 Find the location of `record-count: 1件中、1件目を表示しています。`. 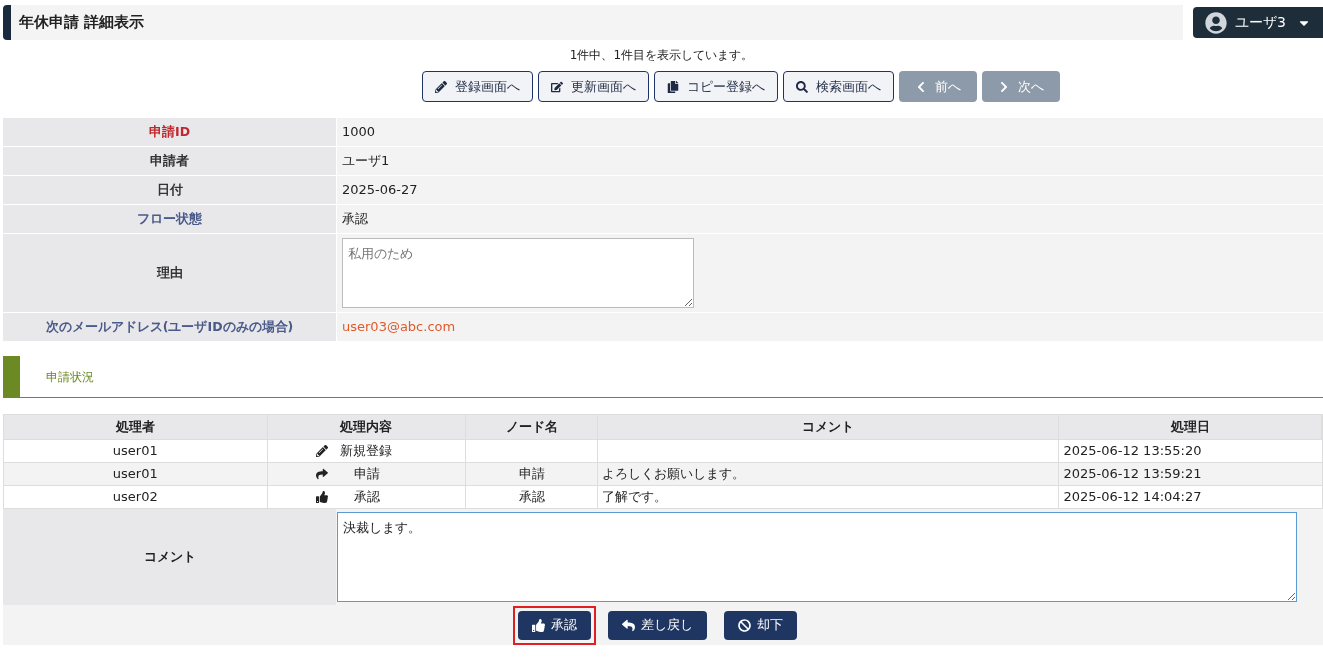

record-count: 1件中、1件目を表示しています。 is located at coordinates (661, 55).